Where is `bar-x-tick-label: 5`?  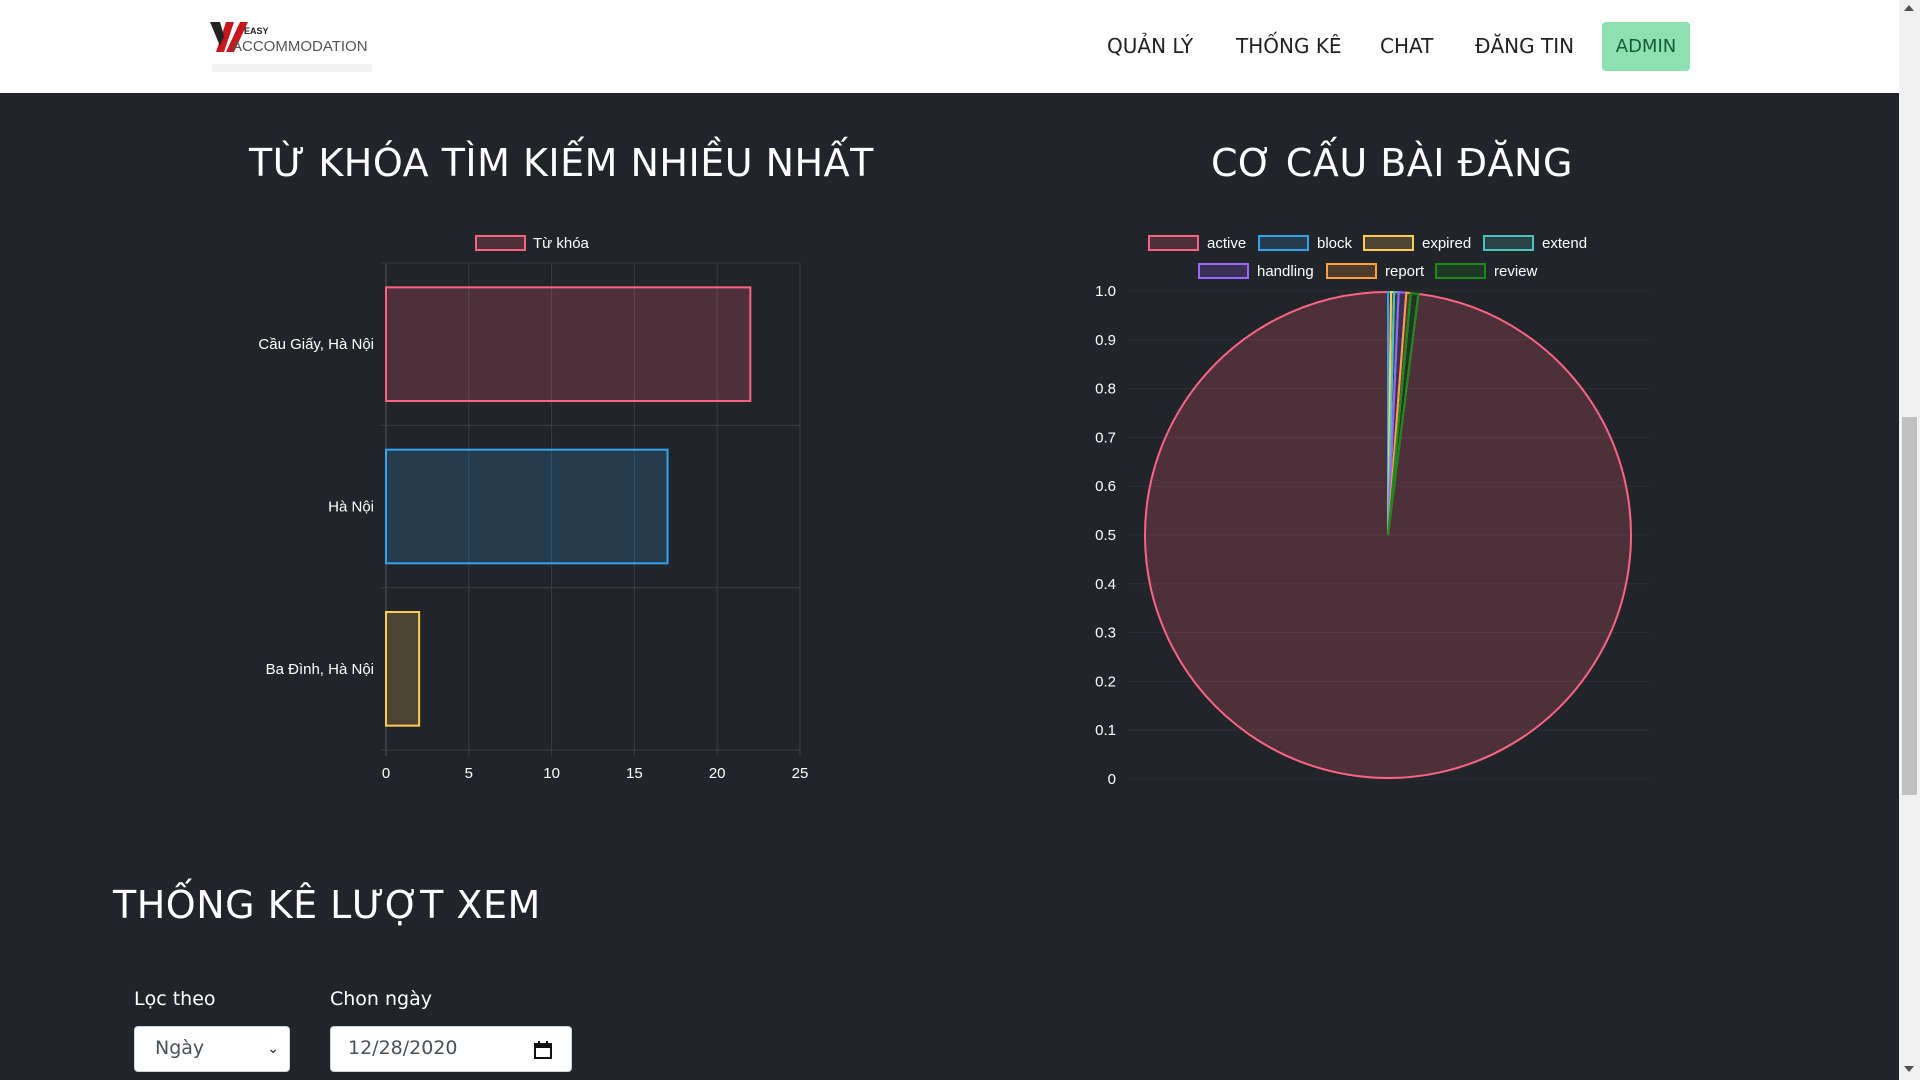 bar-x-tick-label: 5 is located at coordinates (469, 773).